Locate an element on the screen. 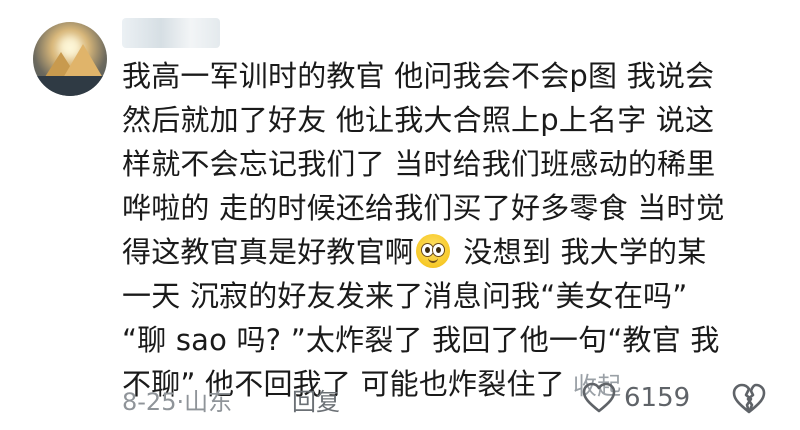 This screenshot has width=800, height=430. comment-line: 然后就加了好友 他让我大合照上p上名字 说这 is located at coordinates (418, 120).